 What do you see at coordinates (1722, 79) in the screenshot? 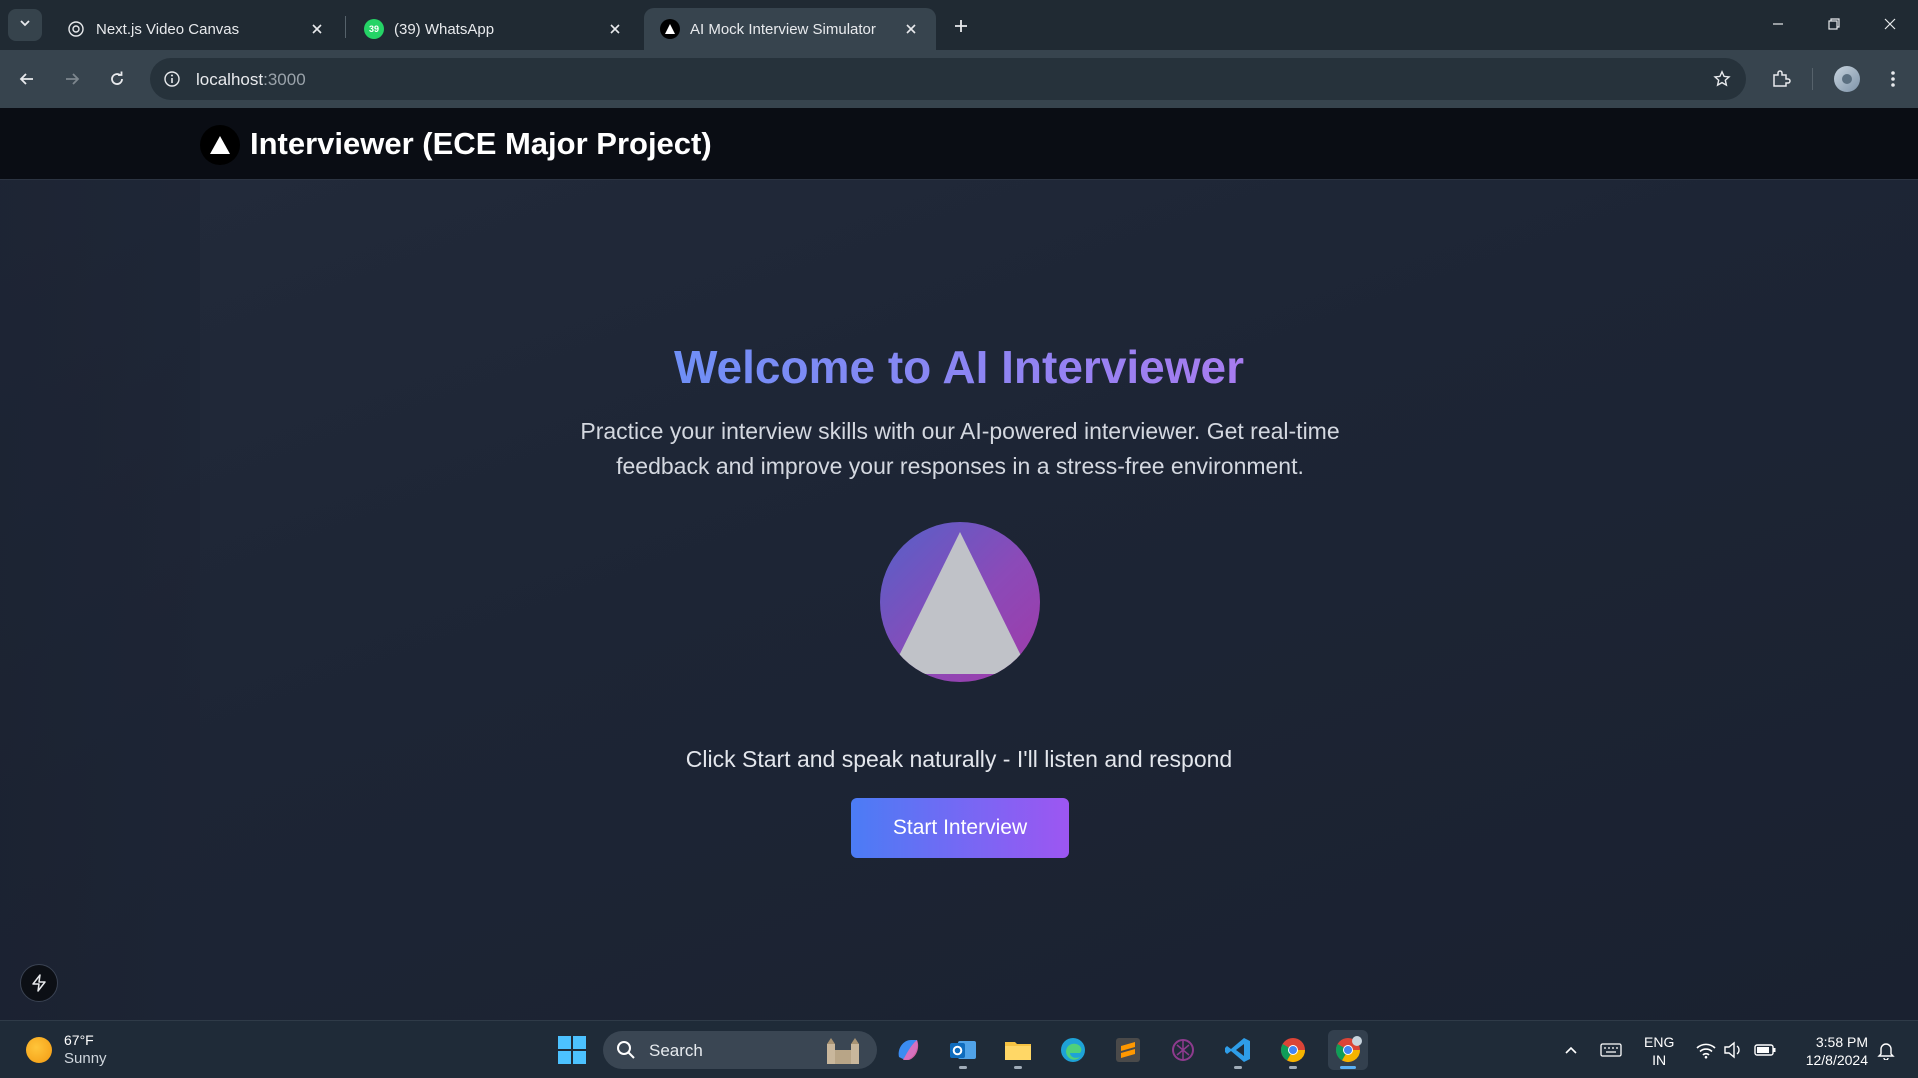
I see `bookmark-star-icon` at bounding box center [1722, 79].